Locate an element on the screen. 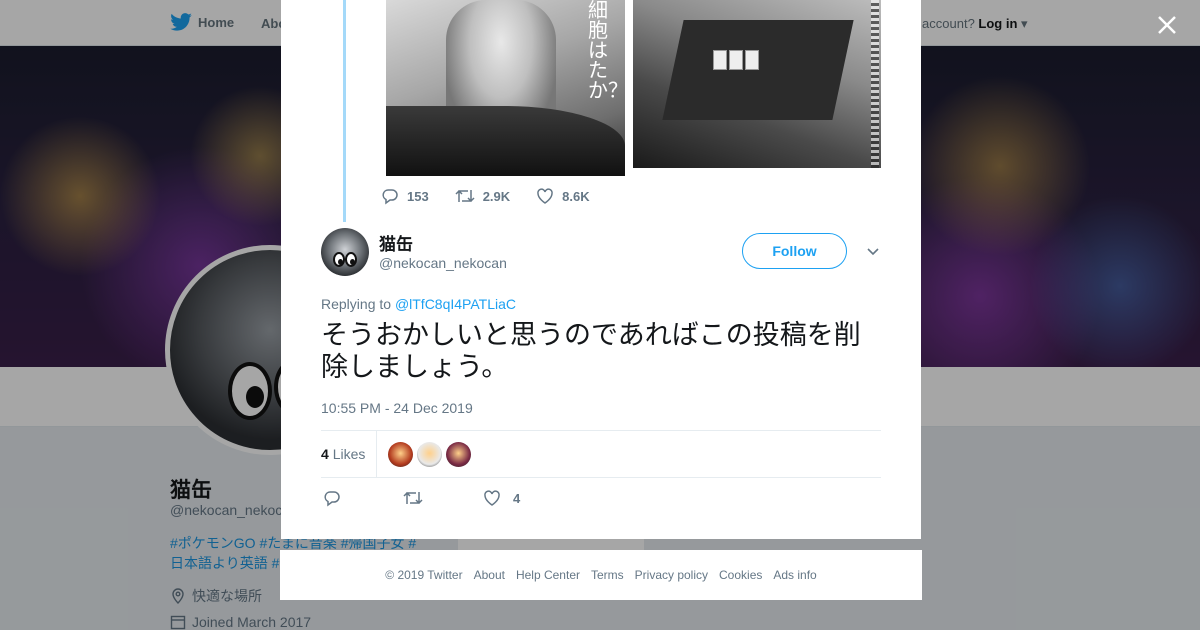  photo-text-column is located at coordinates (875, 84).